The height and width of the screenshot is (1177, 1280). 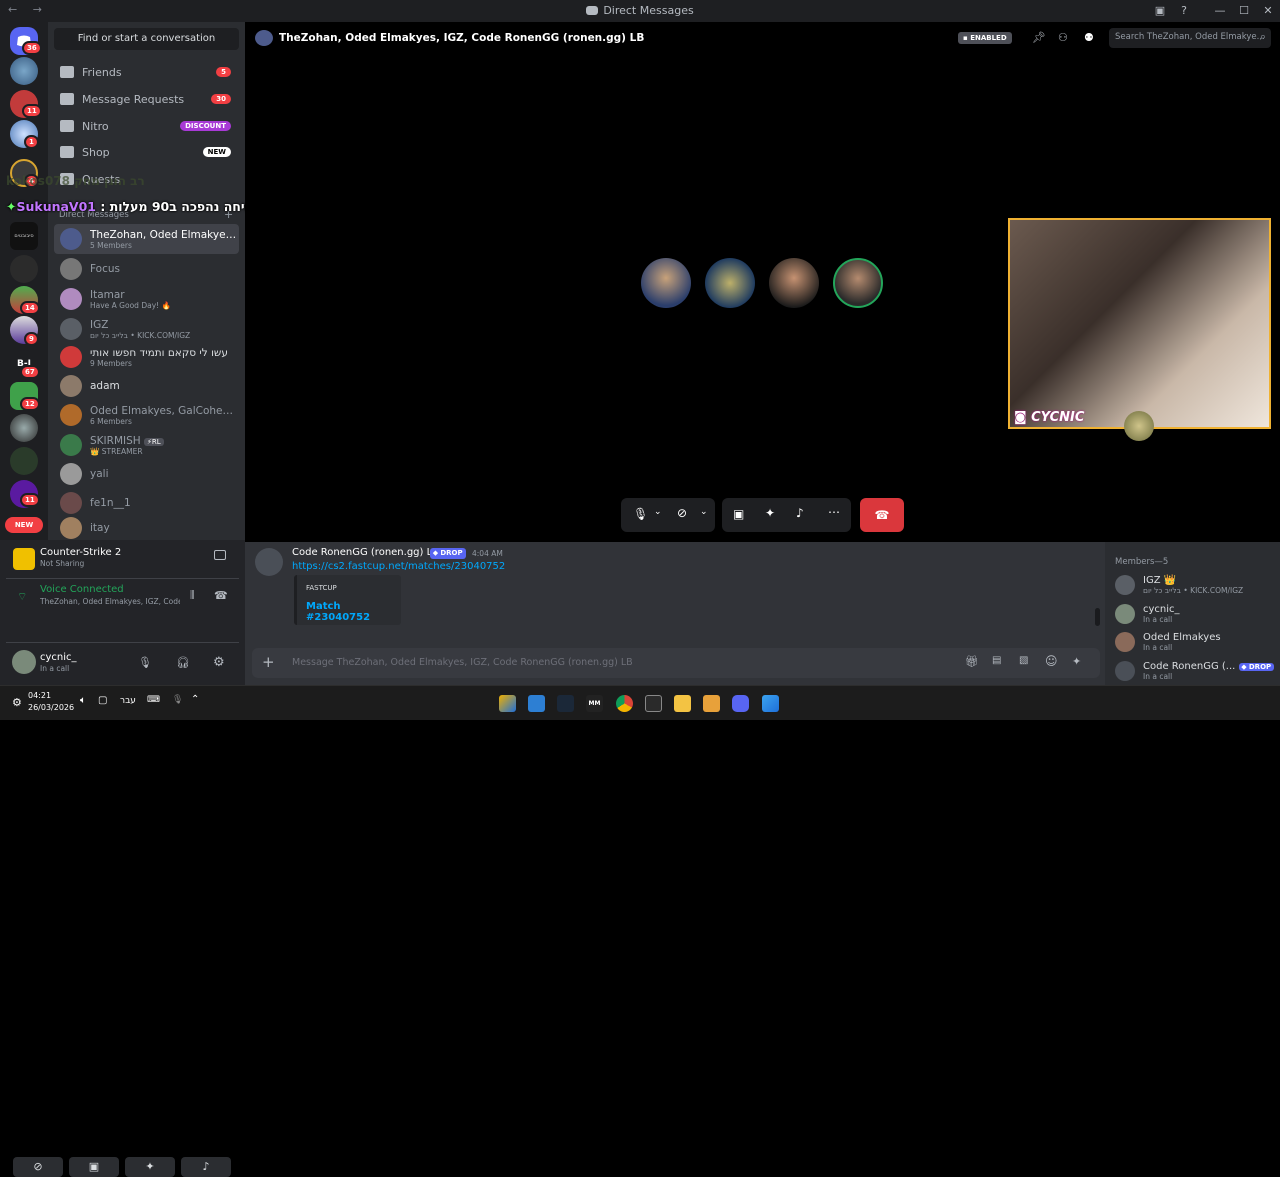 I want to click on share-screen-icon, so click(x=220, y=555).